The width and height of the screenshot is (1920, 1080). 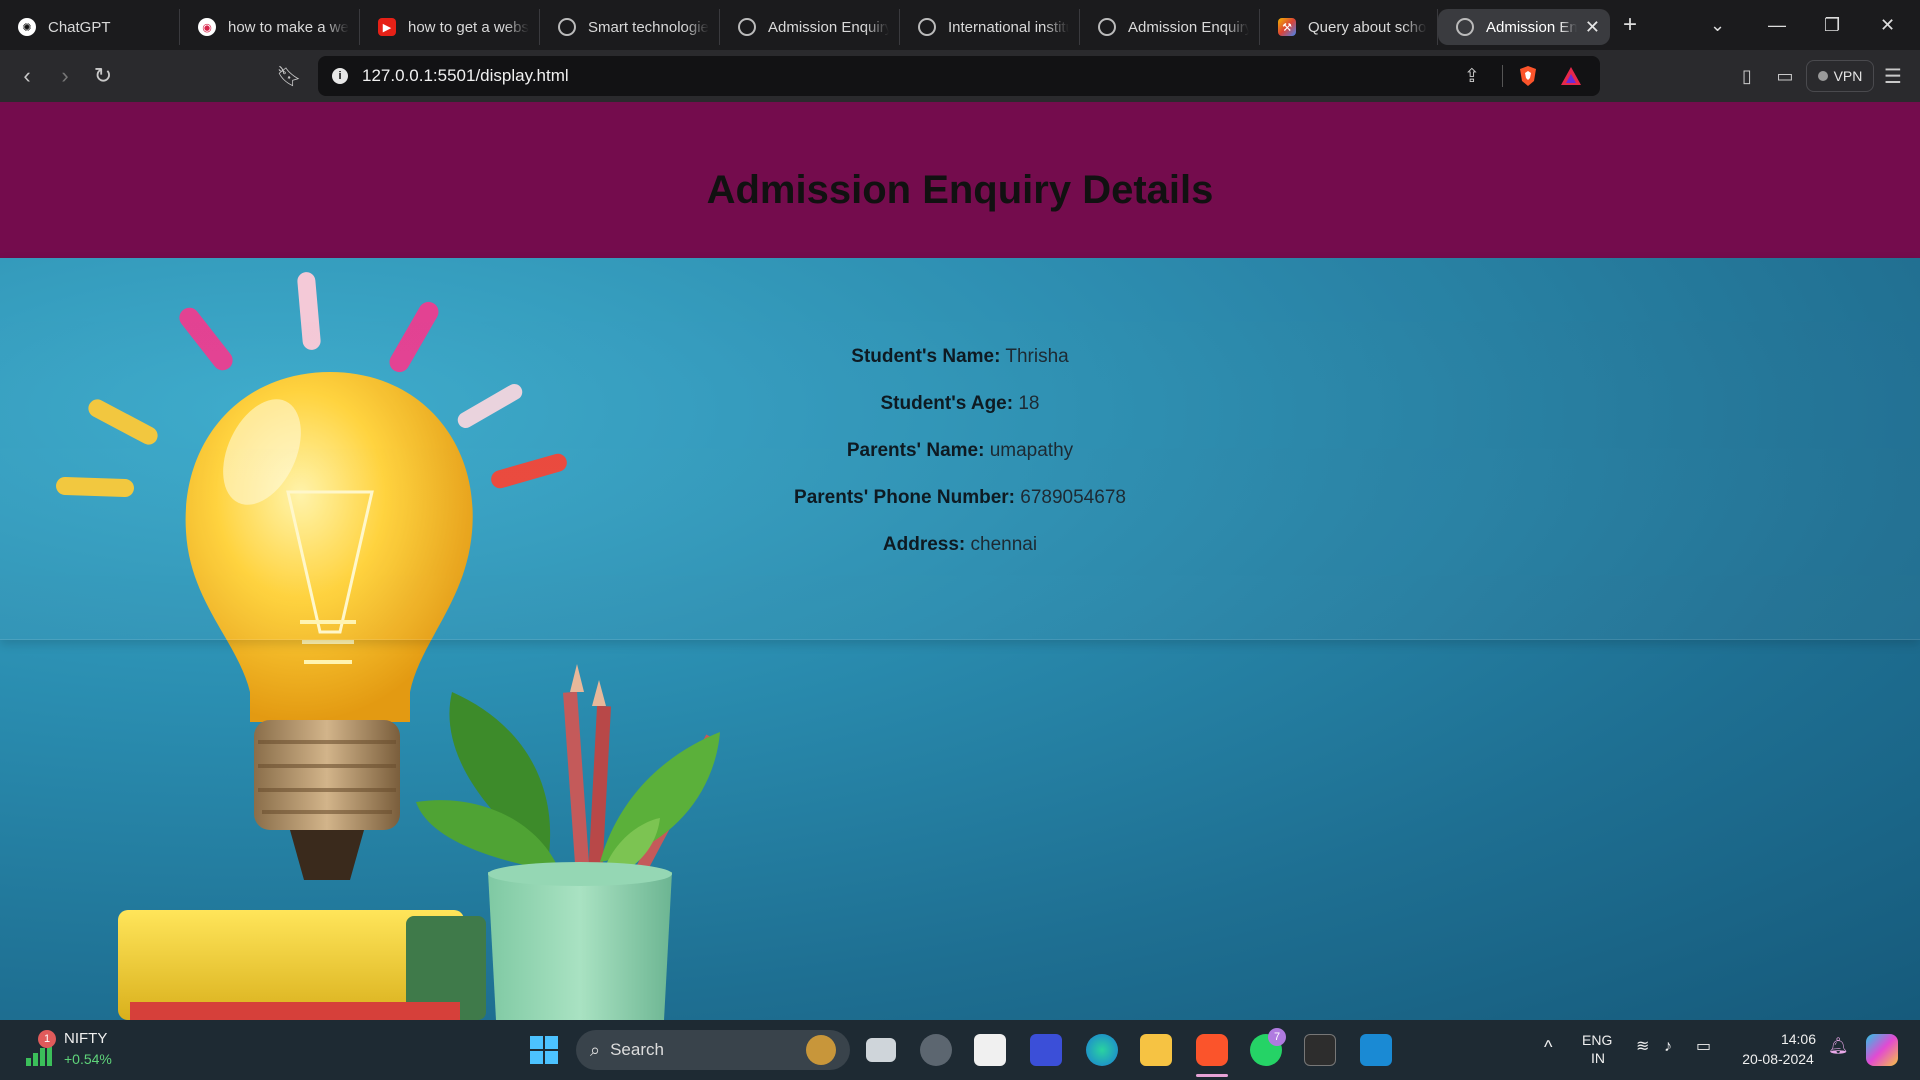 I want to click on clock-time: 14:06, so click(x=1798, y=1039).